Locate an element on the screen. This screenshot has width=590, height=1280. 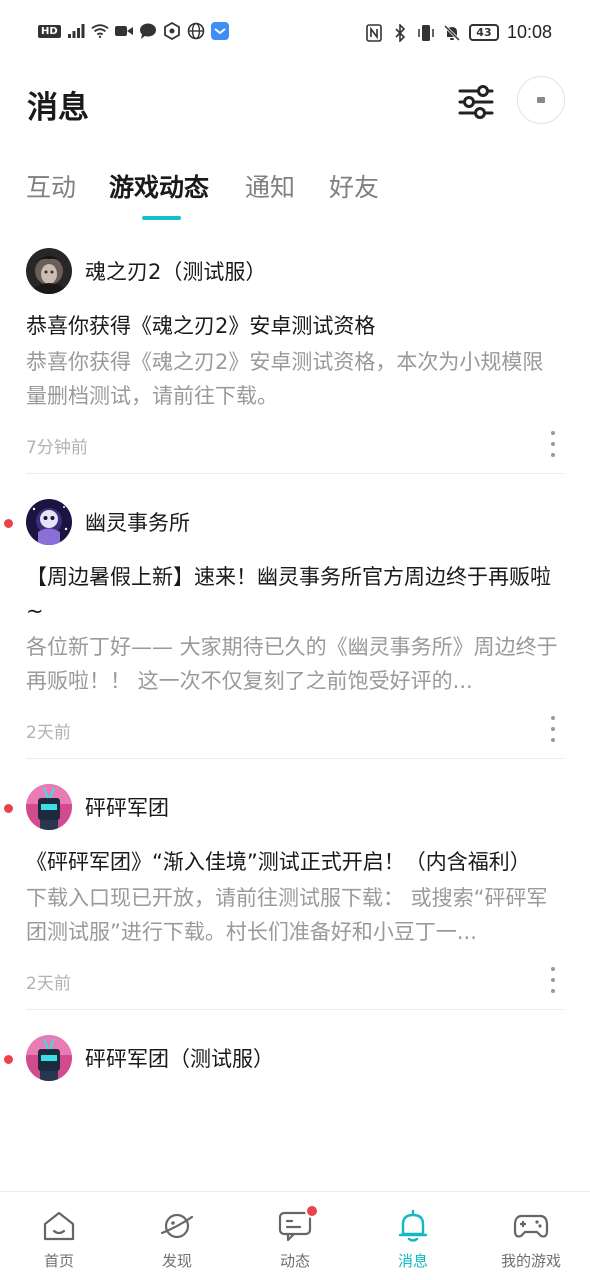
message-body: 恭喜你获得《魂之刃2》安卓测试资格，本次为小规模限量删档测试，请前往下载。 is located at coordinates (295, 379).